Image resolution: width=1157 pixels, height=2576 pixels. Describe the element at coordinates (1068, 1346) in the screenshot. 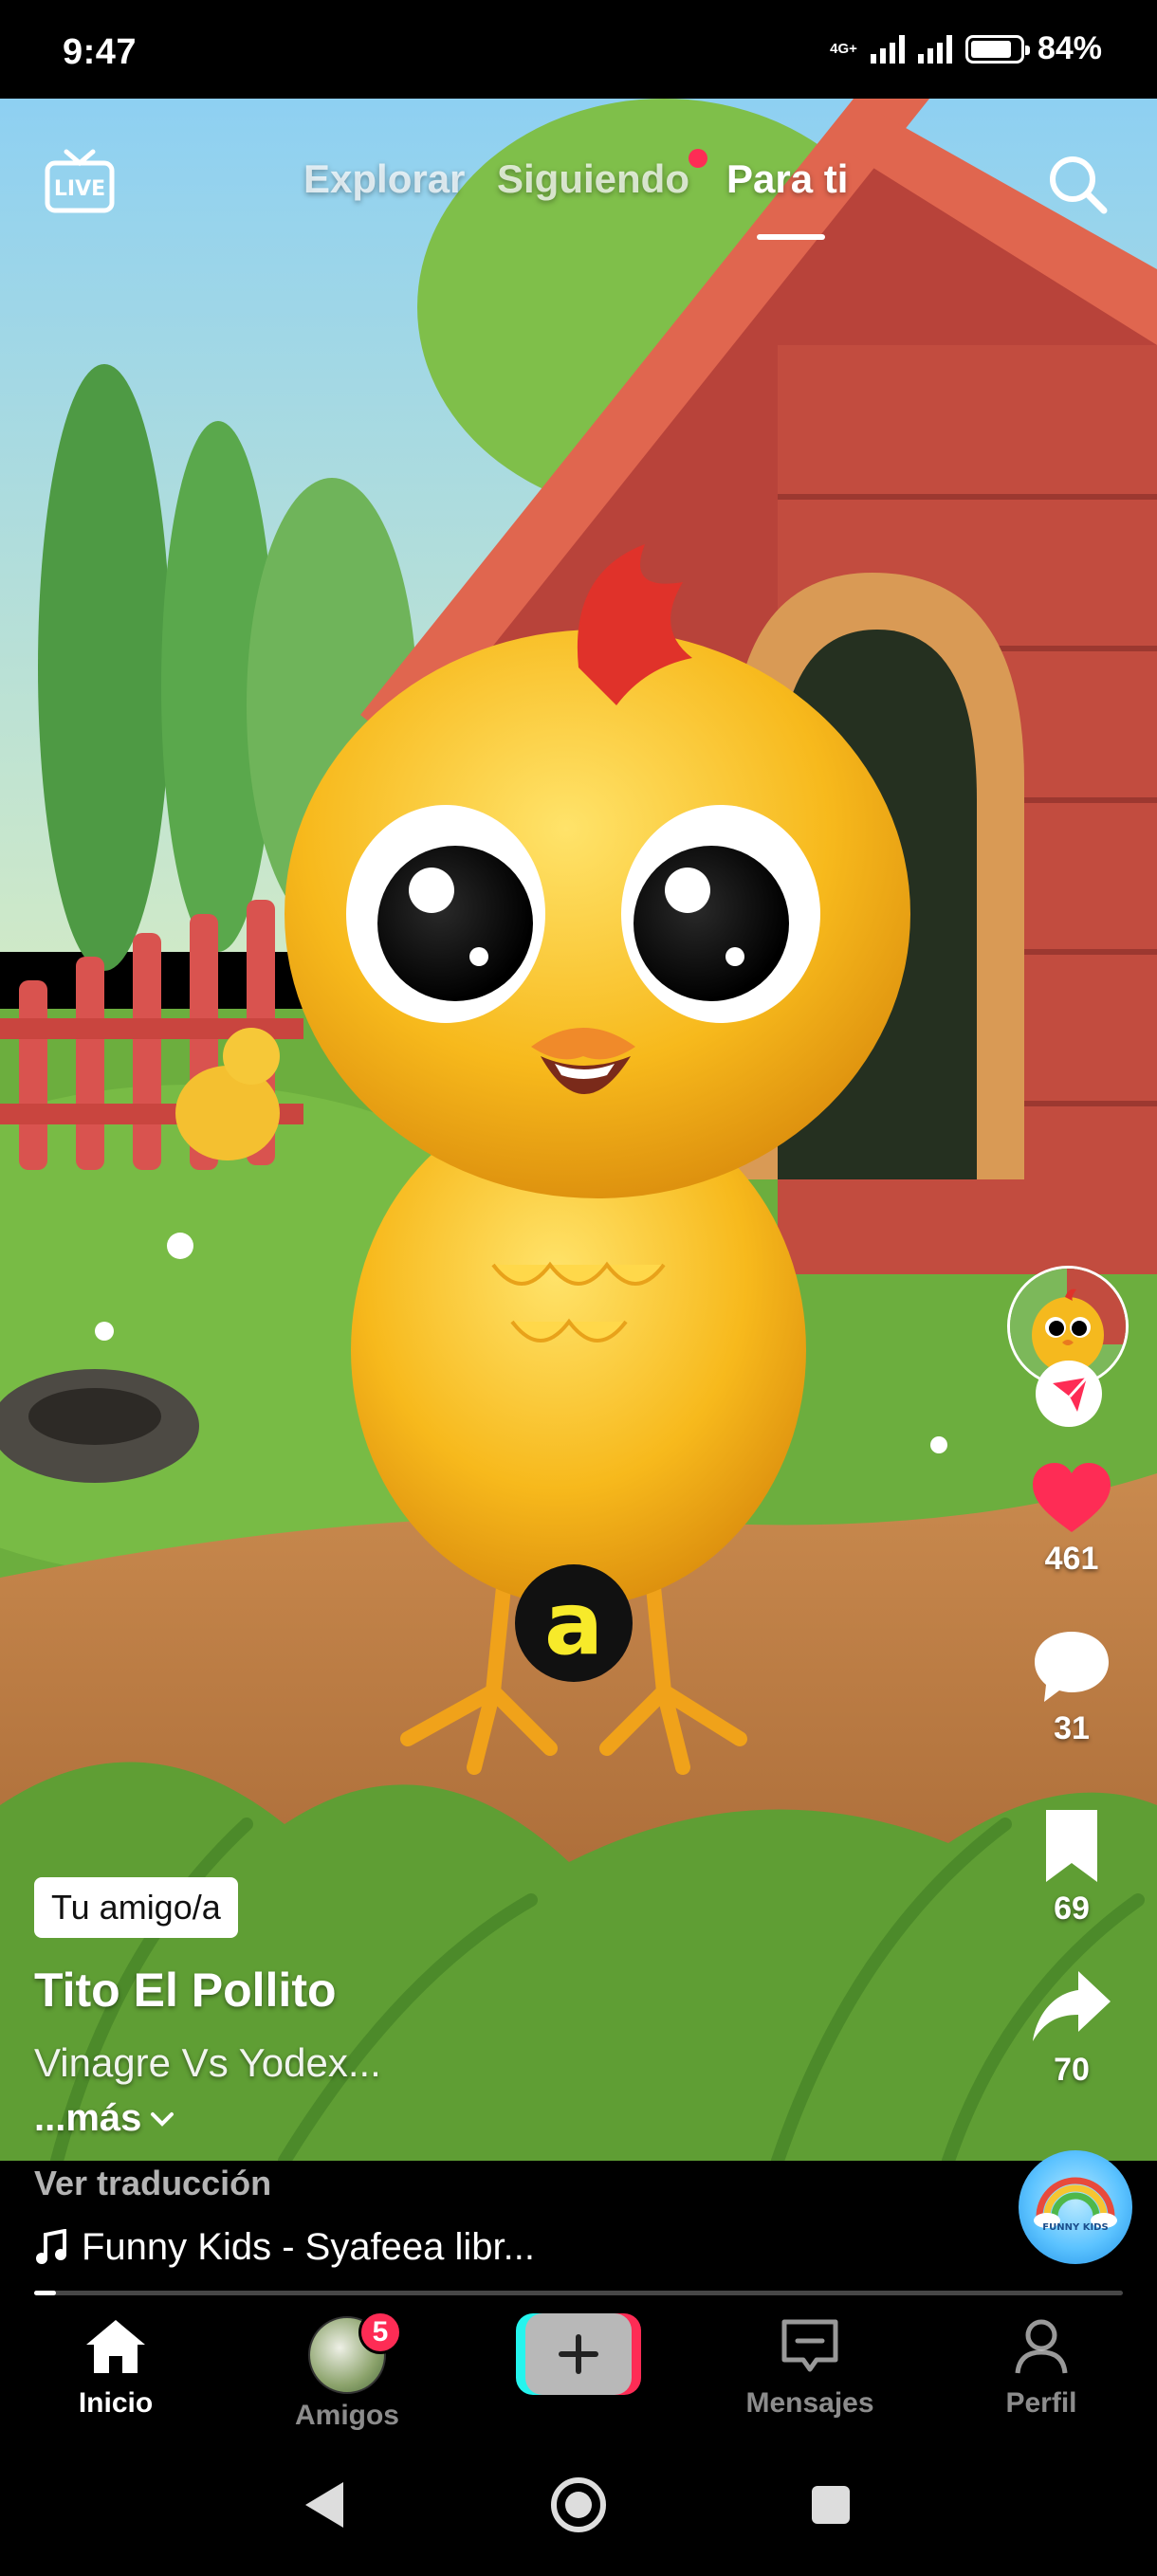

I see `creator-avatar-group` at that location.